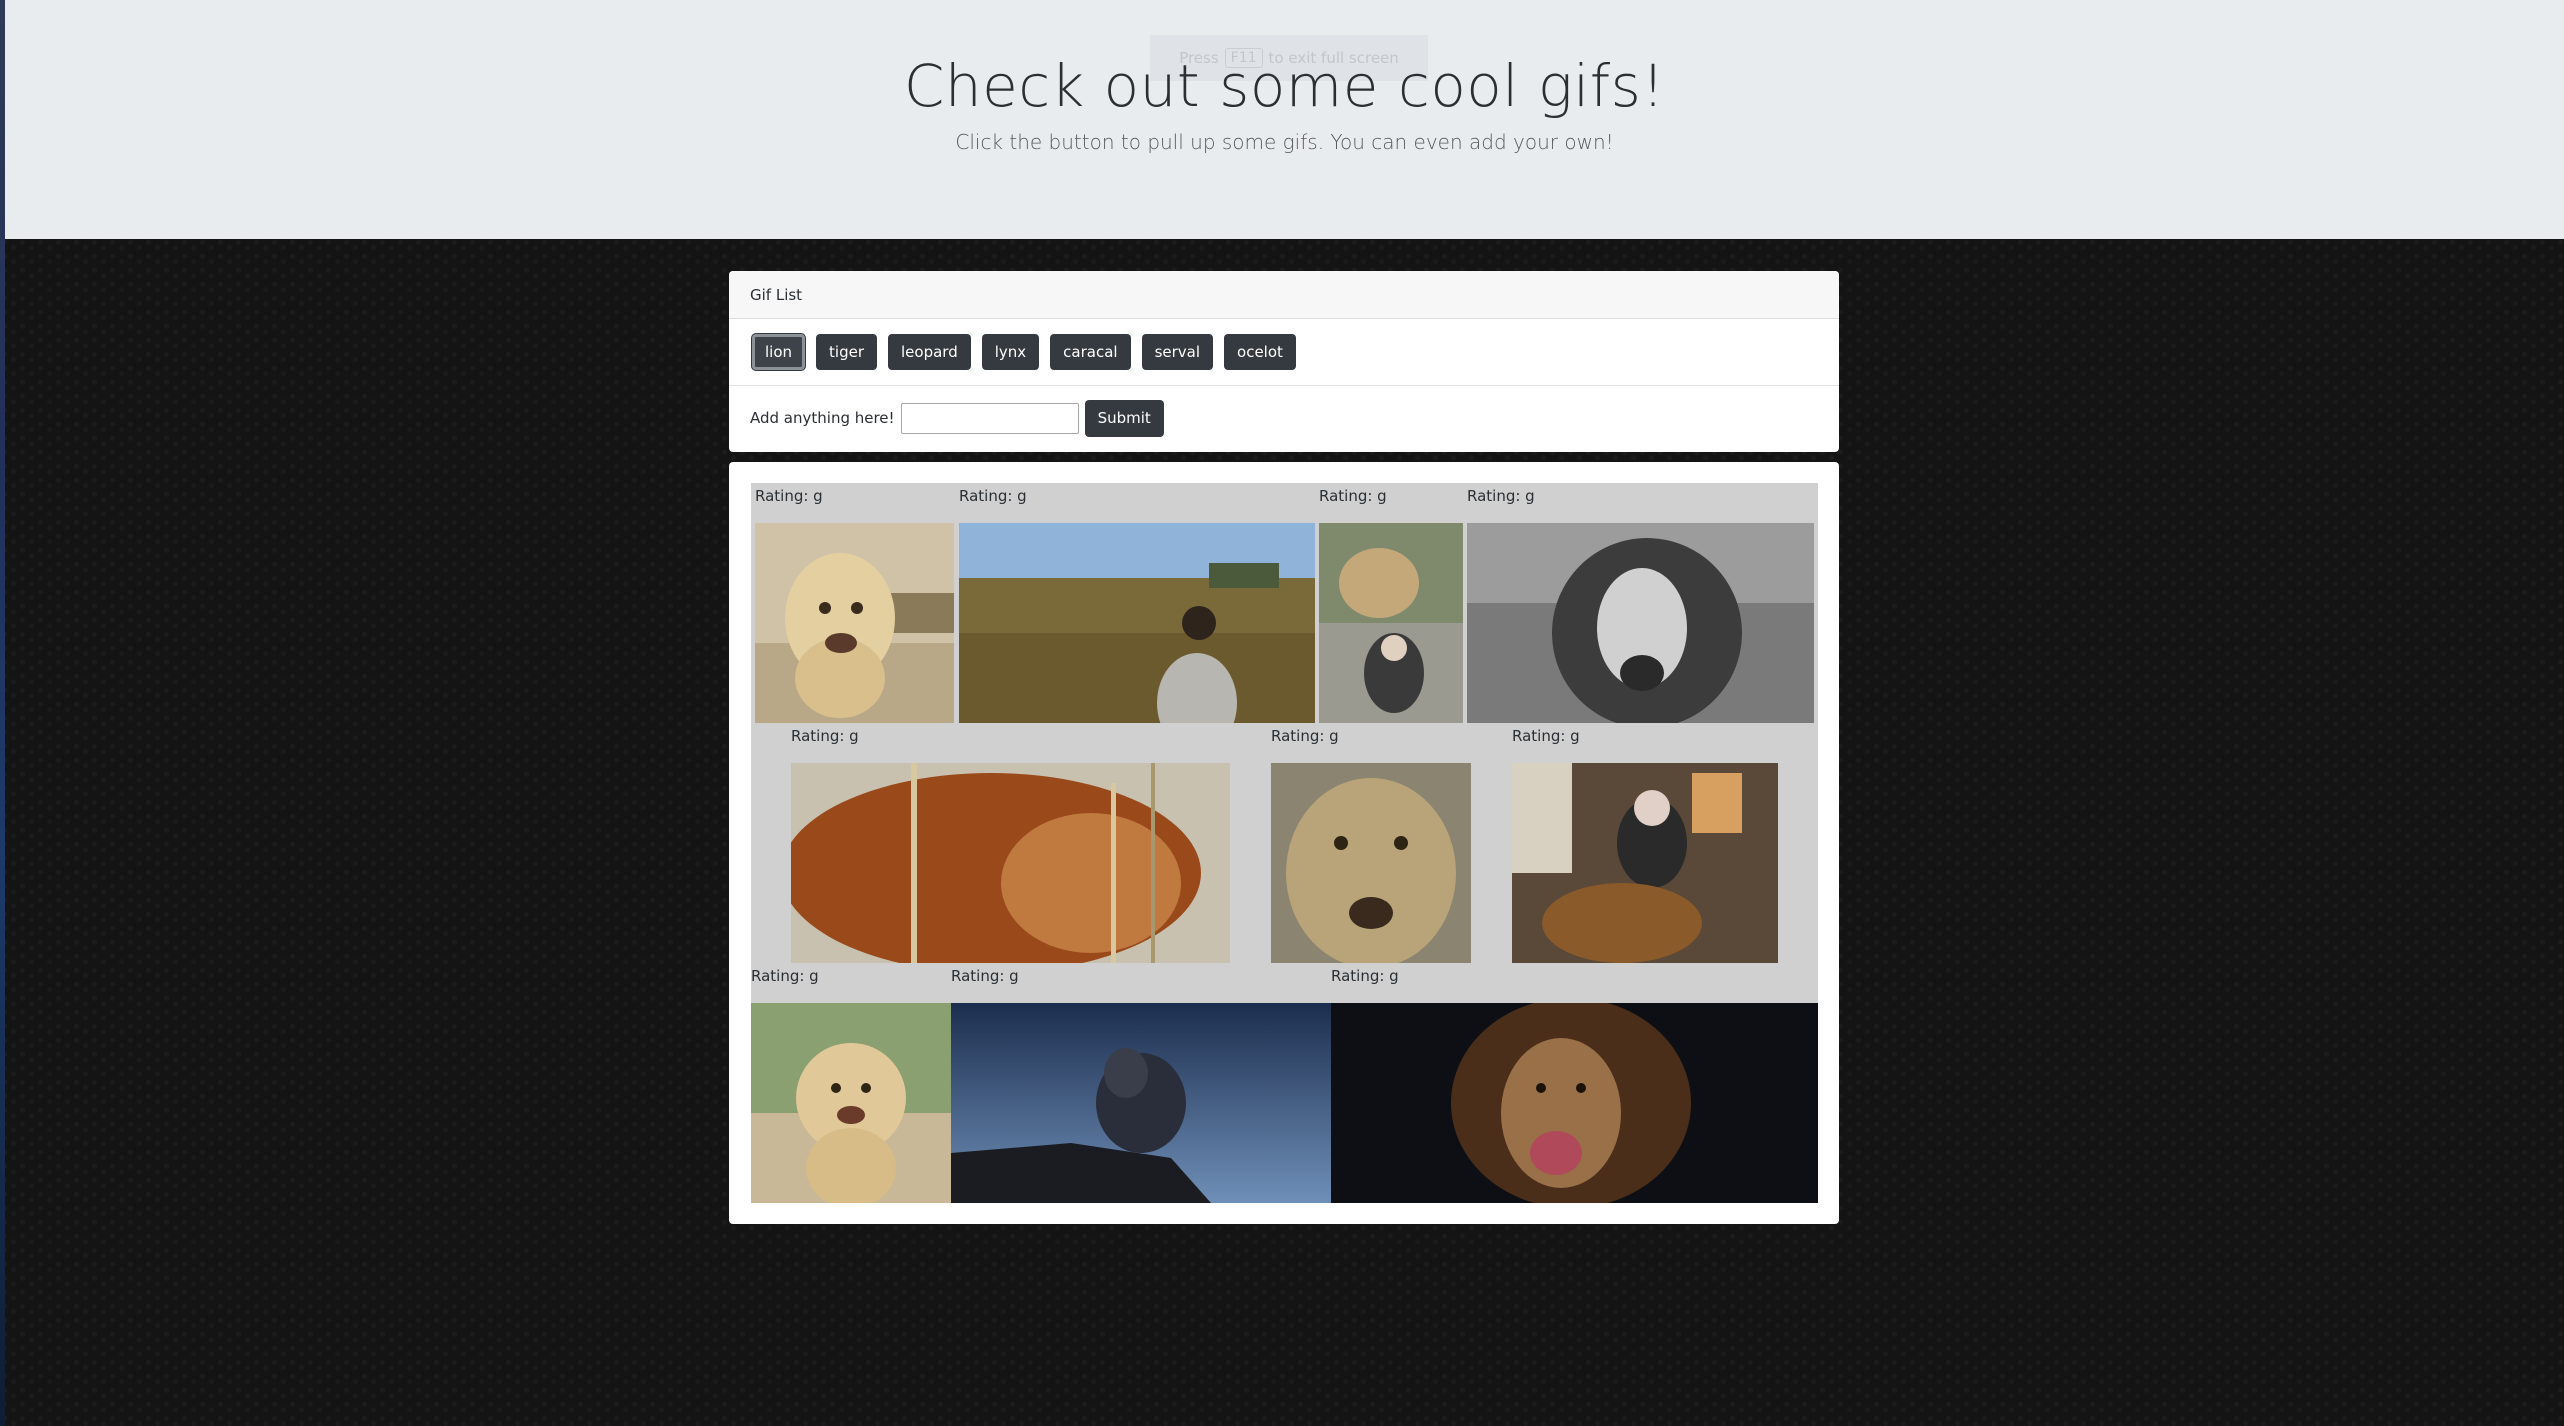 This screenshot has width=2564, height=1426. I want to click on add-topic-label: Add anything here!, so click(822, 418).